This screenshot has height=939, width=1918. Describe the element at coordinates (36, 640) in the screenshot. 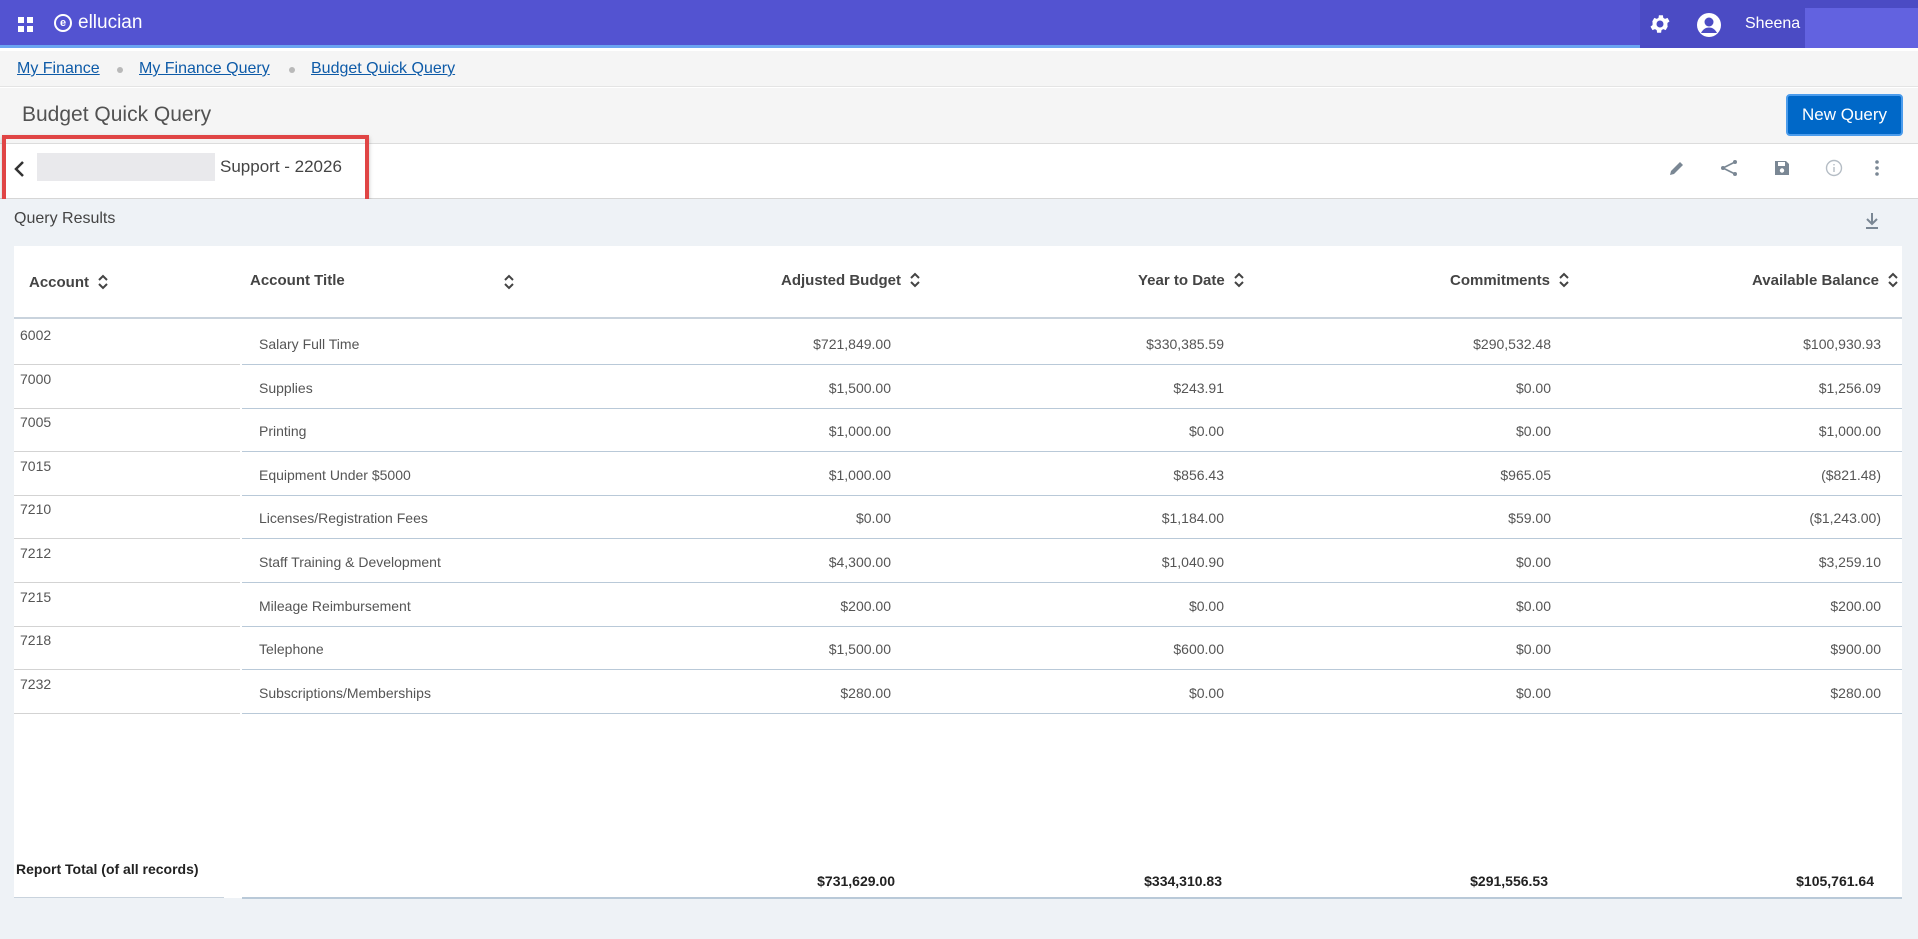

I see `cell-account: 7218` at that location.